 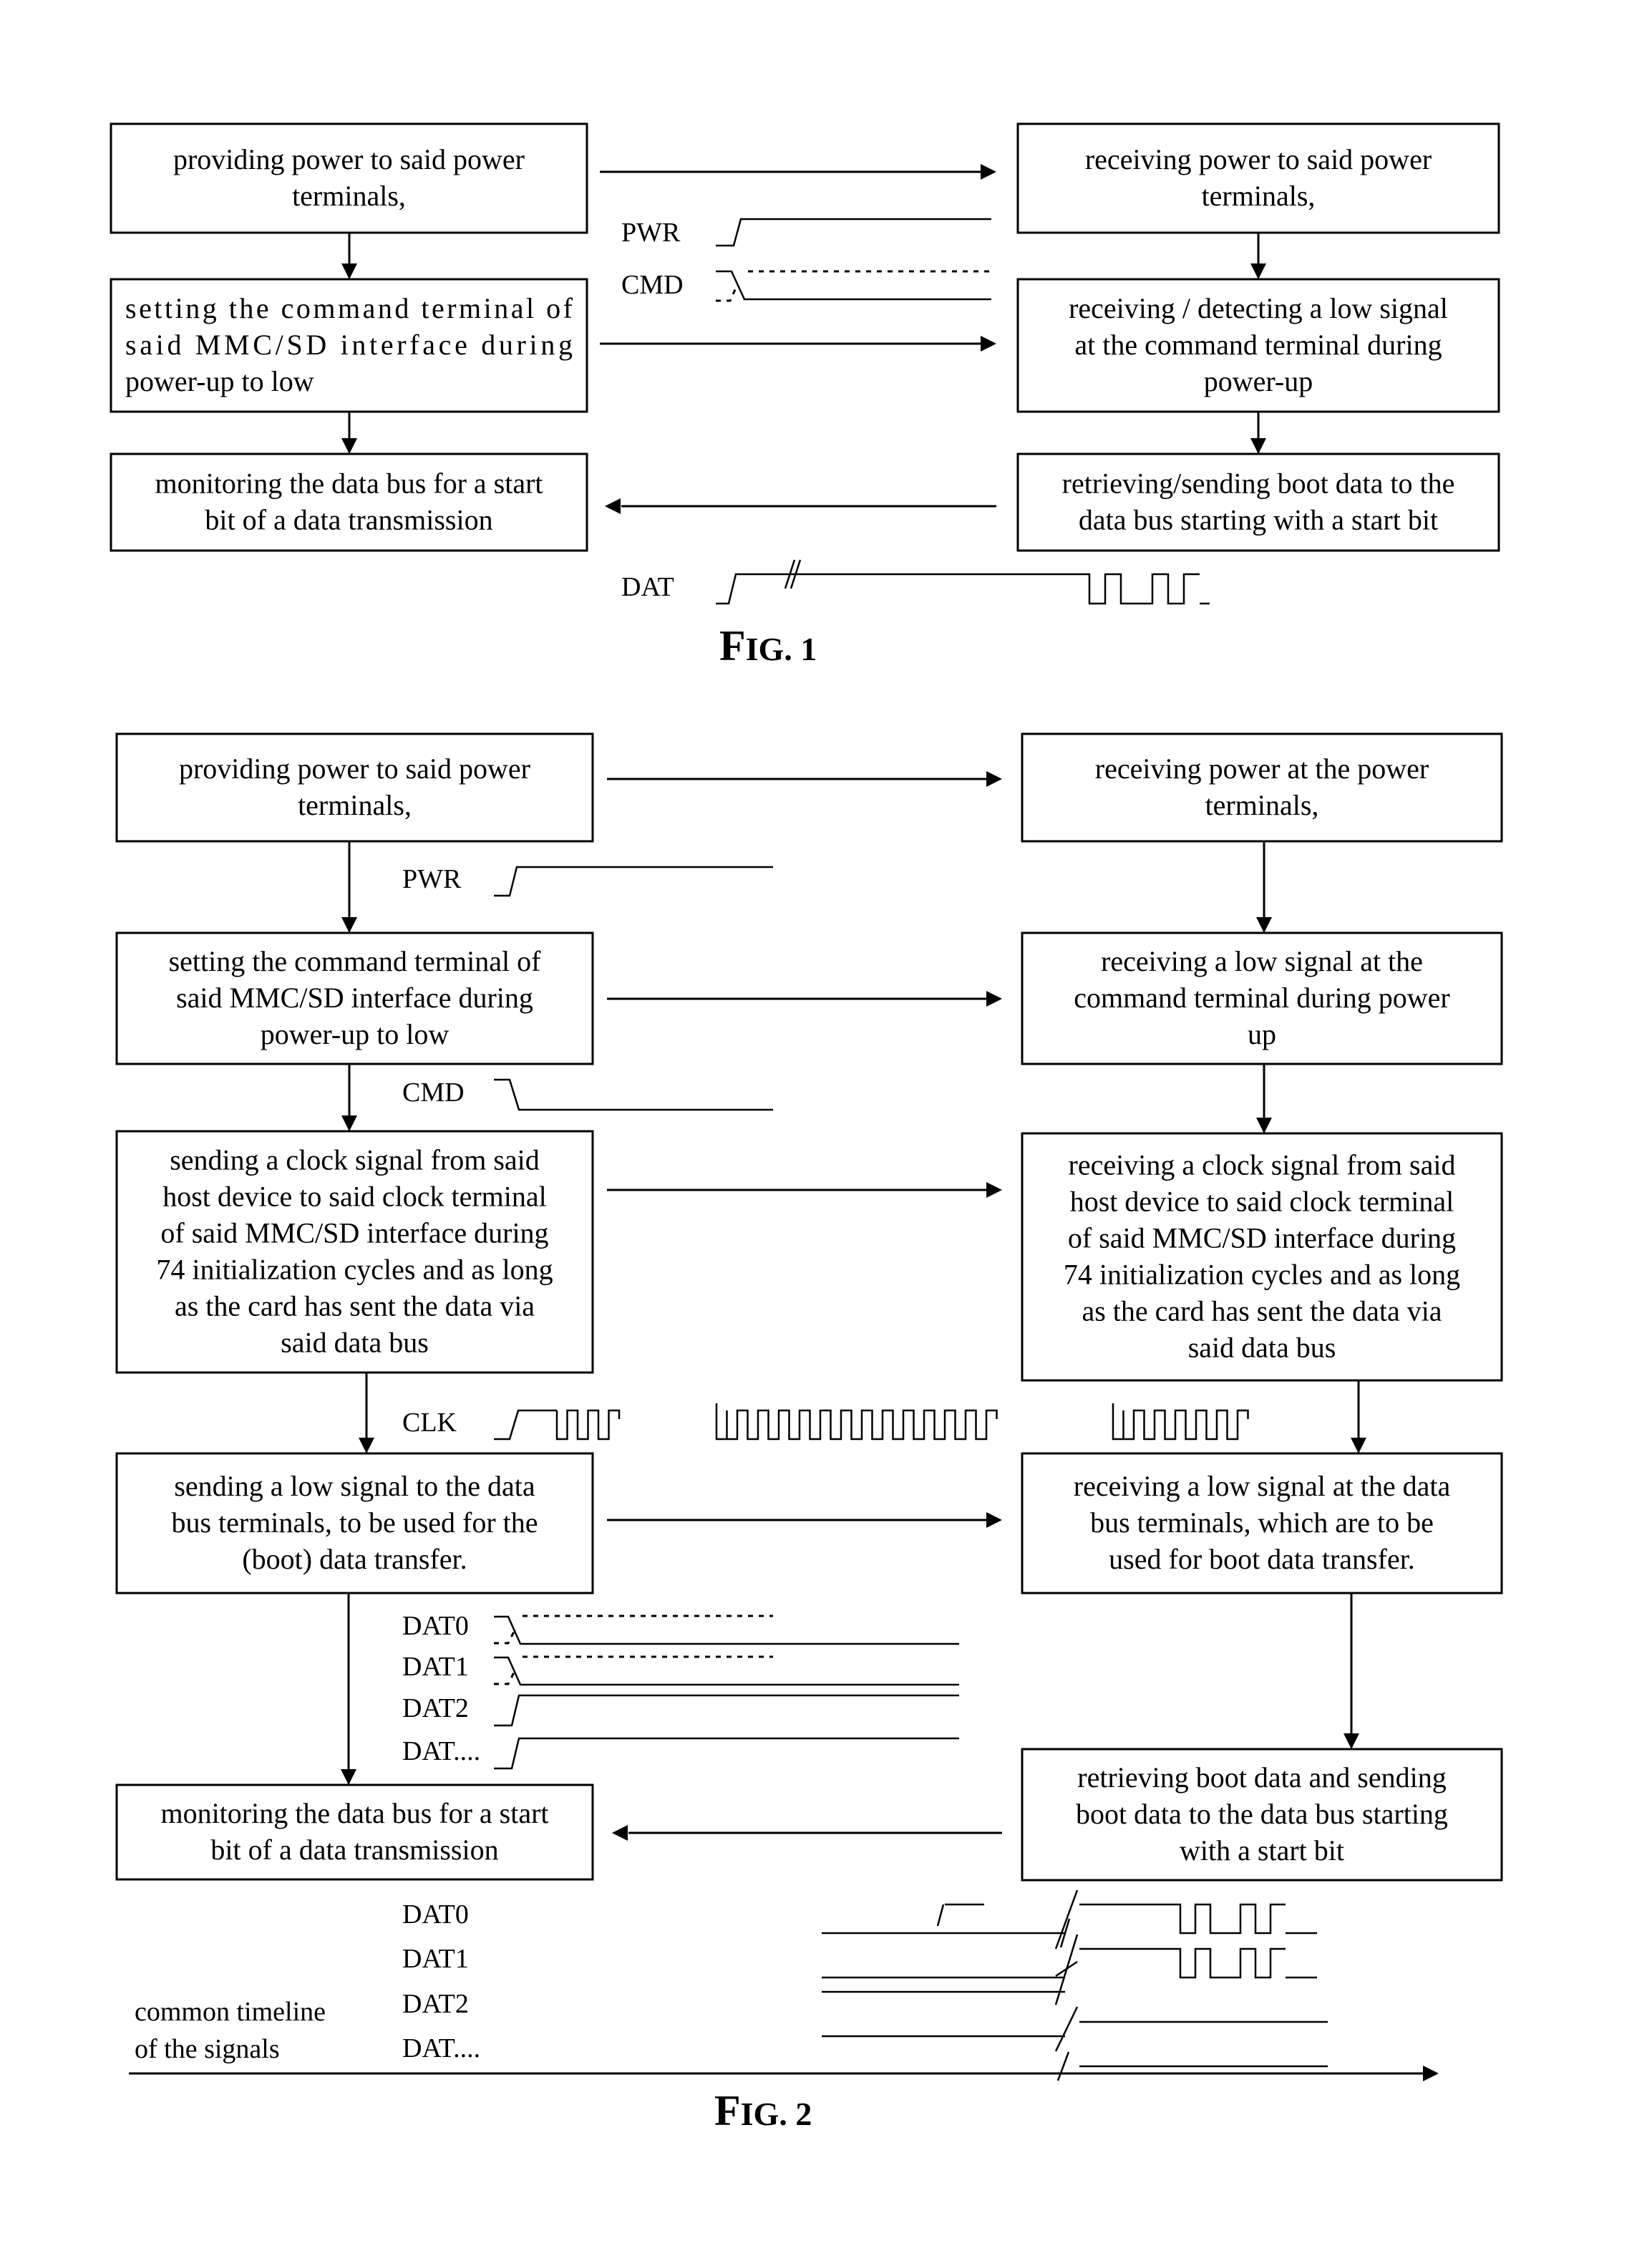 What do you see at coordinates (355, 1160) in the screenshot?
I see `step-text-line: sending a clock signal from said` at bounding box center [355, 1160].